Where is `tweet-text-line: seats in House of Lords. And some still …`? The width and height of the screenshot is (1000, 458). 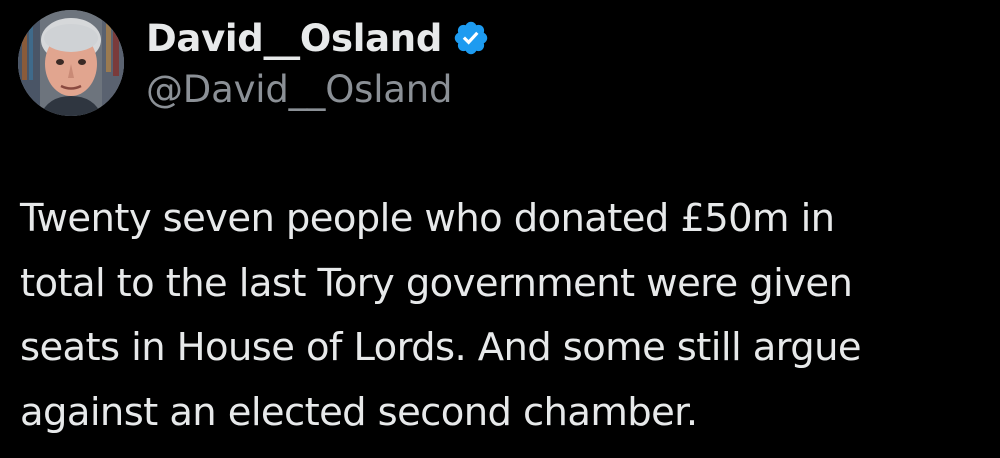 tweet-text-line: seats in House of Lords. And some still … is located at coordinates (441, 347).